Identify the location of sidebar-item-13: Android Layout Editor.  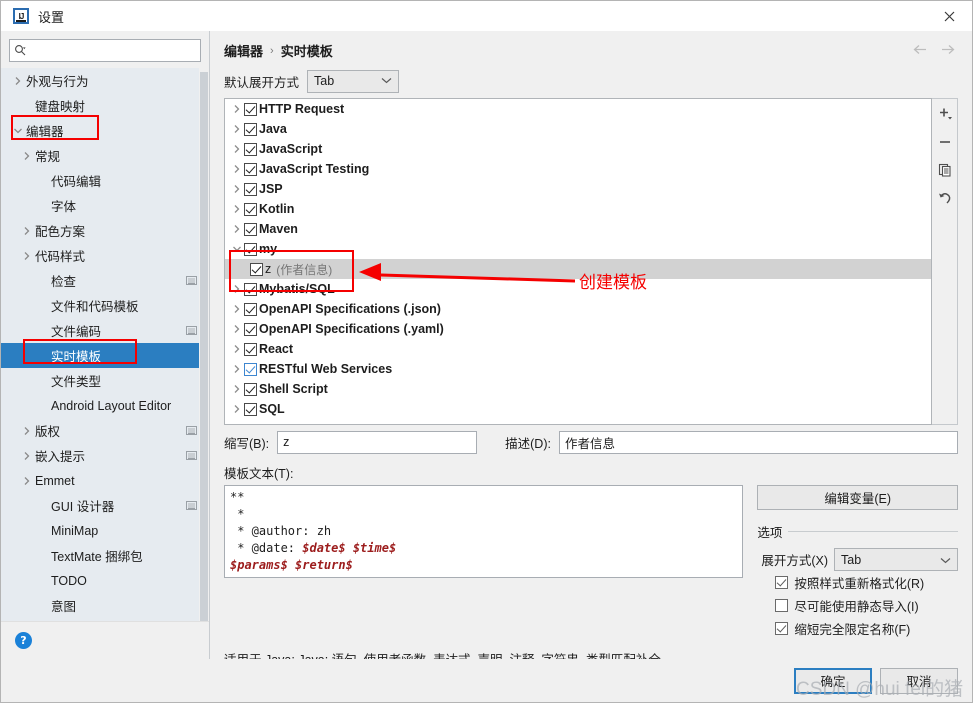
(105, 405).